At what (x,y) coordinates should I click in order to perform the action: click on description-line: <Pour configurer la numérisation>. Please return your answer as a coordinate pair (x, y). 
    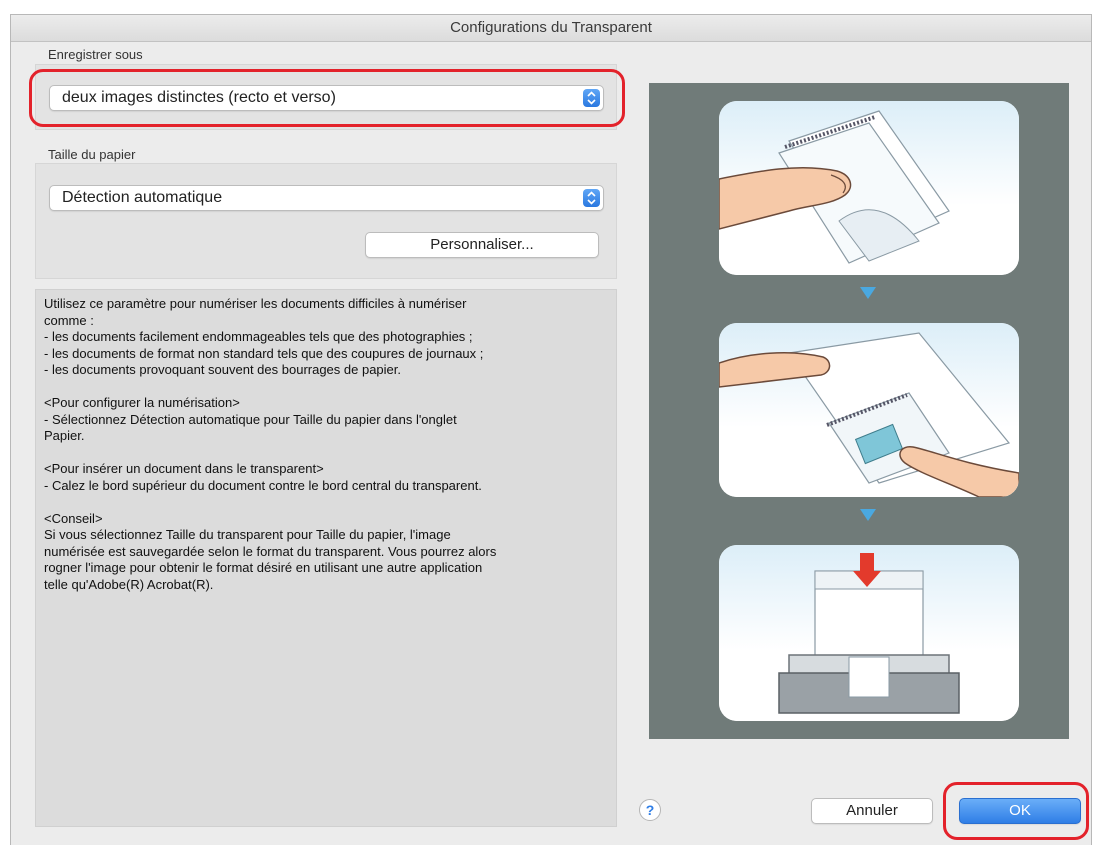
    Looking at the image, I should click on (142, 402).